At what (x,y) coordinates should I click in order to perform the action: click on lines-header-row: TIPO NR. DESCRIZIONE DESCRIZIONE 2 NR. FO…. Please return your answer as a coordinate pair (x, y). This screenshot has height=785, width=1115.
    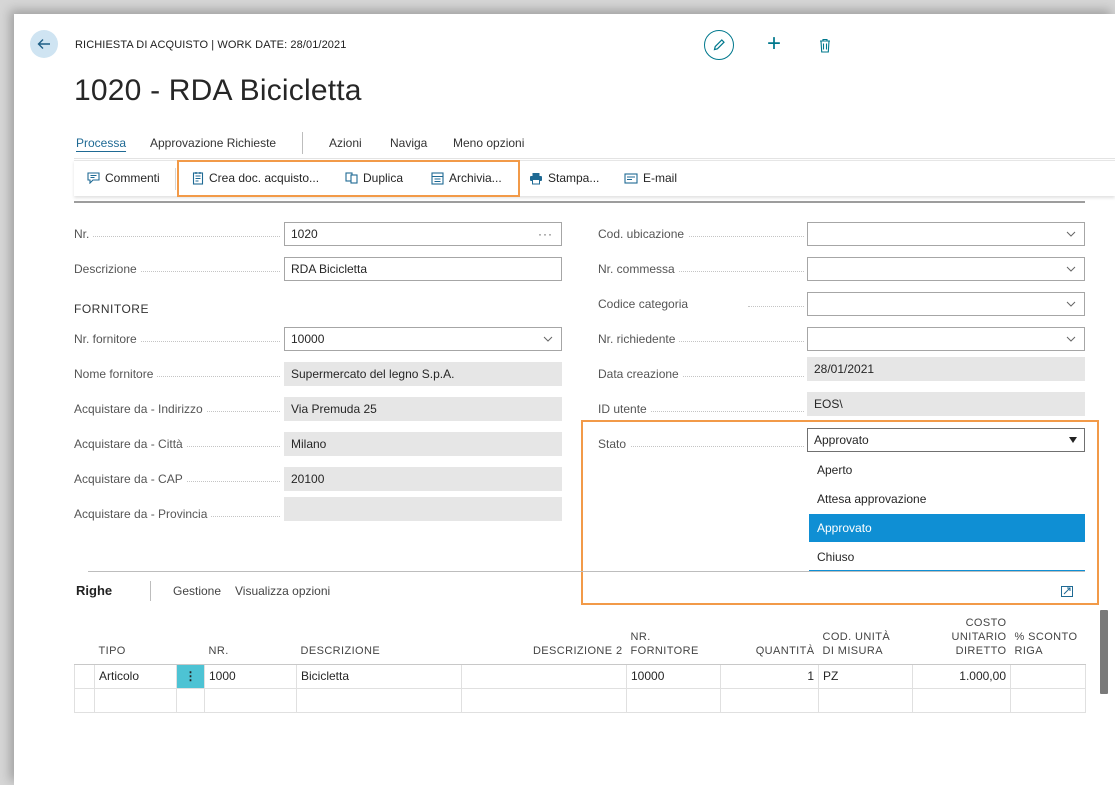
    Looking at the image, I should click on (580, 637).